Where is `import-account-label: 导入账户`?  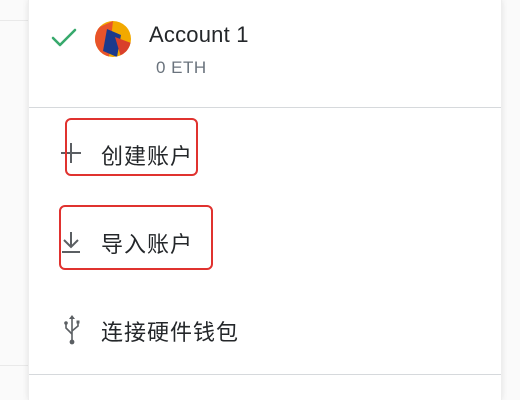
import-account-label: 导入账户 is located at coordinates (147, 244).